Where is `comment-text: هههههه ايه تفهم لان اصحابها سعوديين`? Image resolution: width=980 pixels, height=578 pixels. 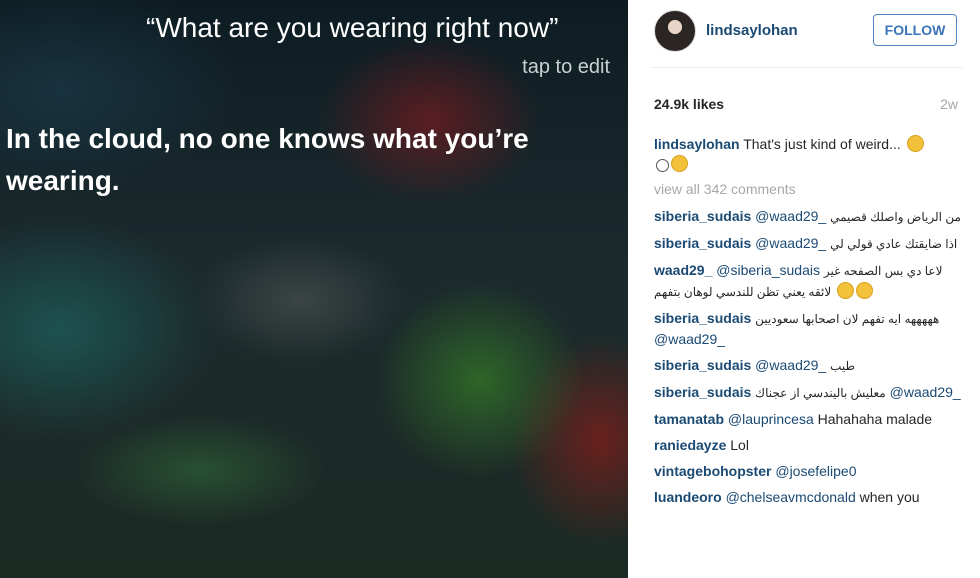 comment-text: هههههه ايه تفهم لان اصحابها سعوديين is located at coordinates (847, 319).